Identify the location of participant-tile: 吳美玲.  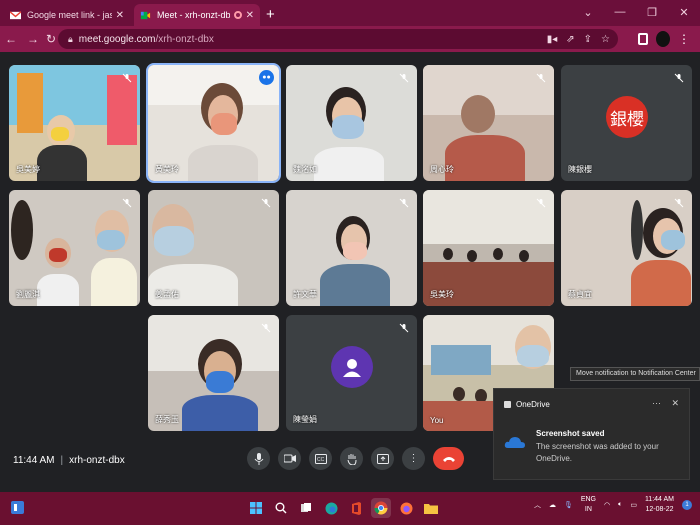
(488, 248).